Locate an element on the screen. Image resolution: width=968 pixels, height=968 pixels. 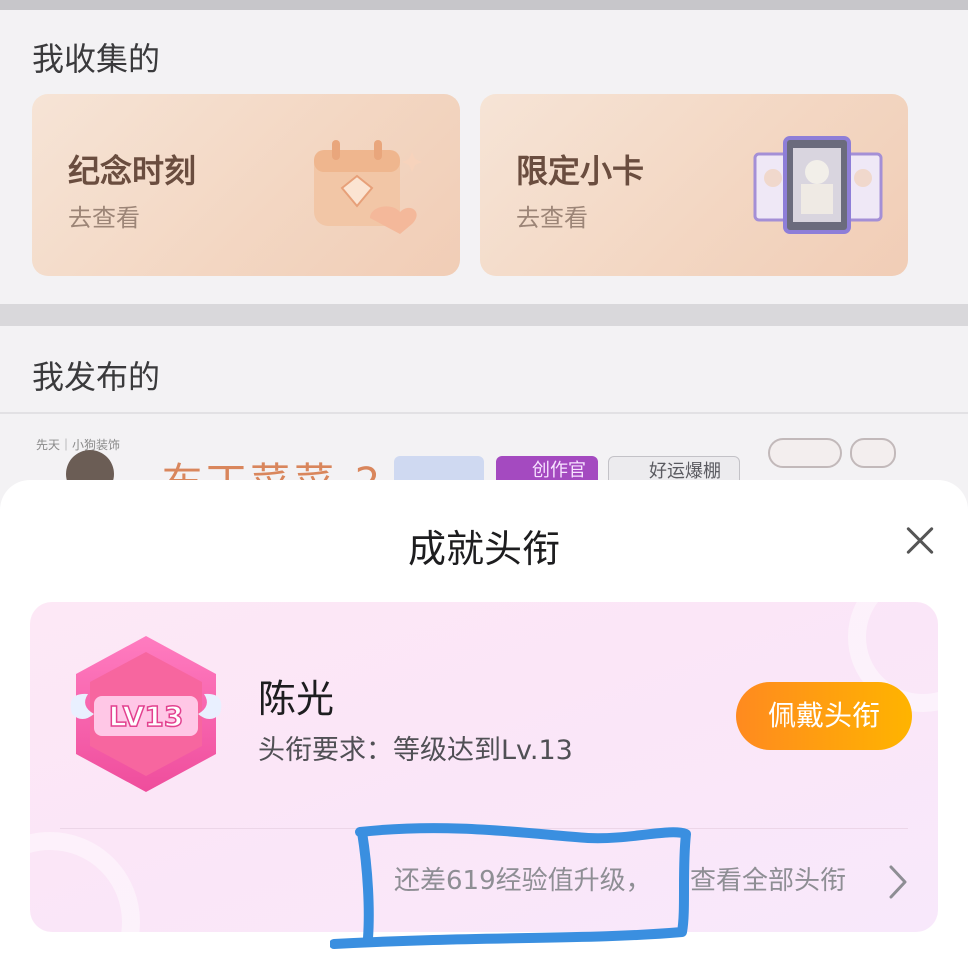
heart-bubble-sticker is located at coordinates (805, 453).